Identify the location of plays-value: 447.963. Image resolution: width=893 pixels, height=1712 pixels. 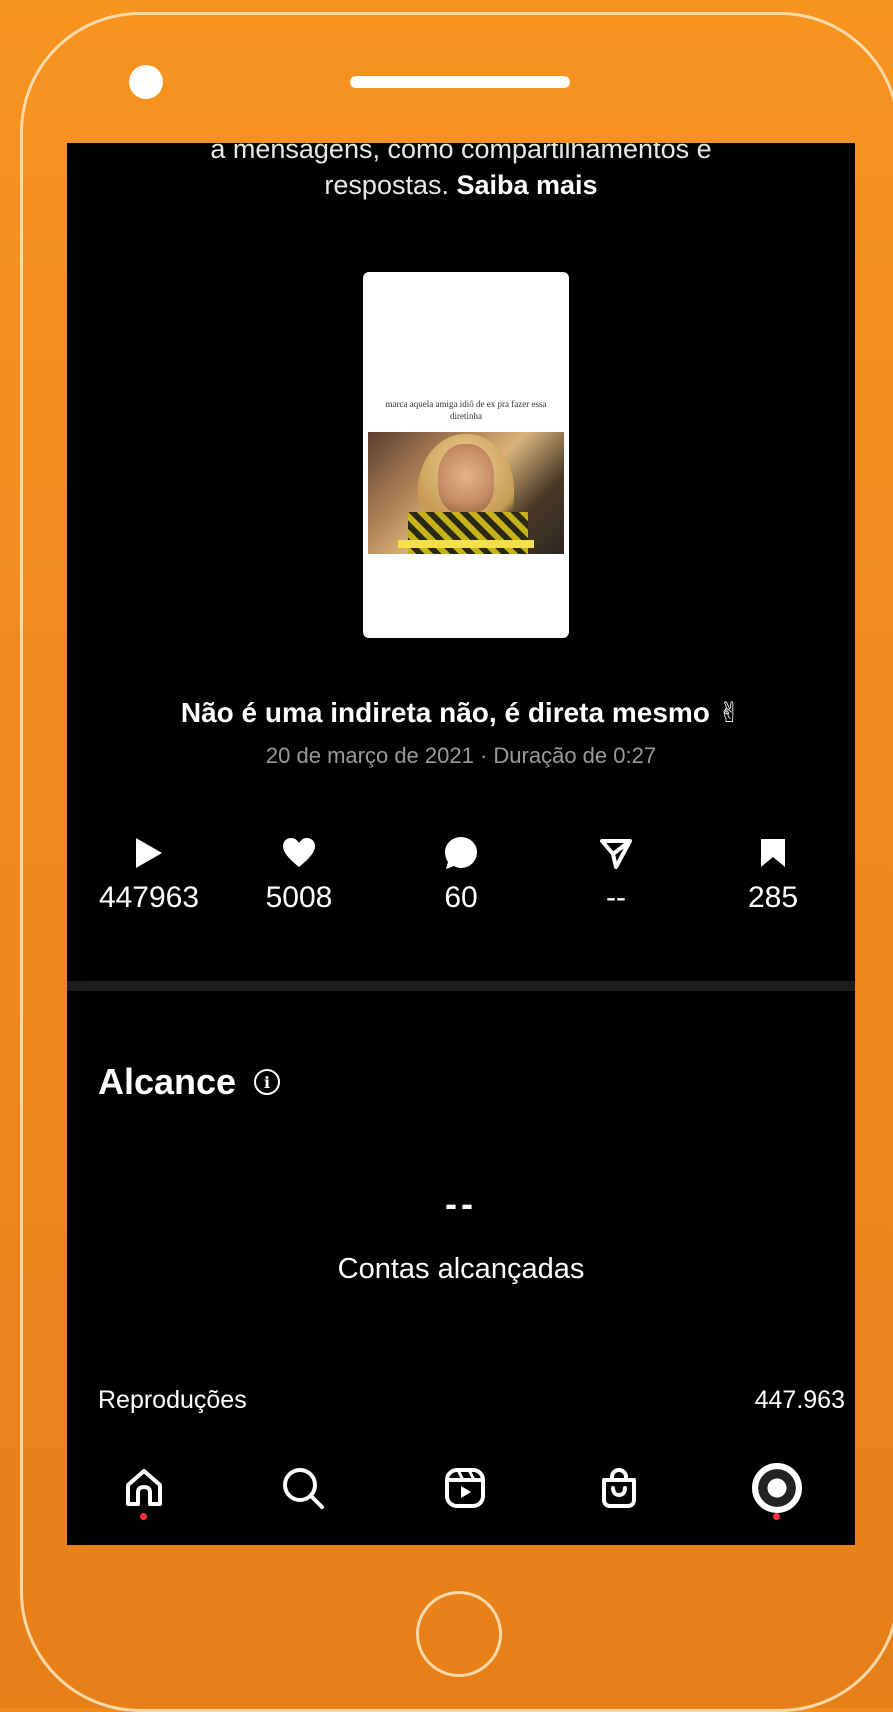
(799, 1400).